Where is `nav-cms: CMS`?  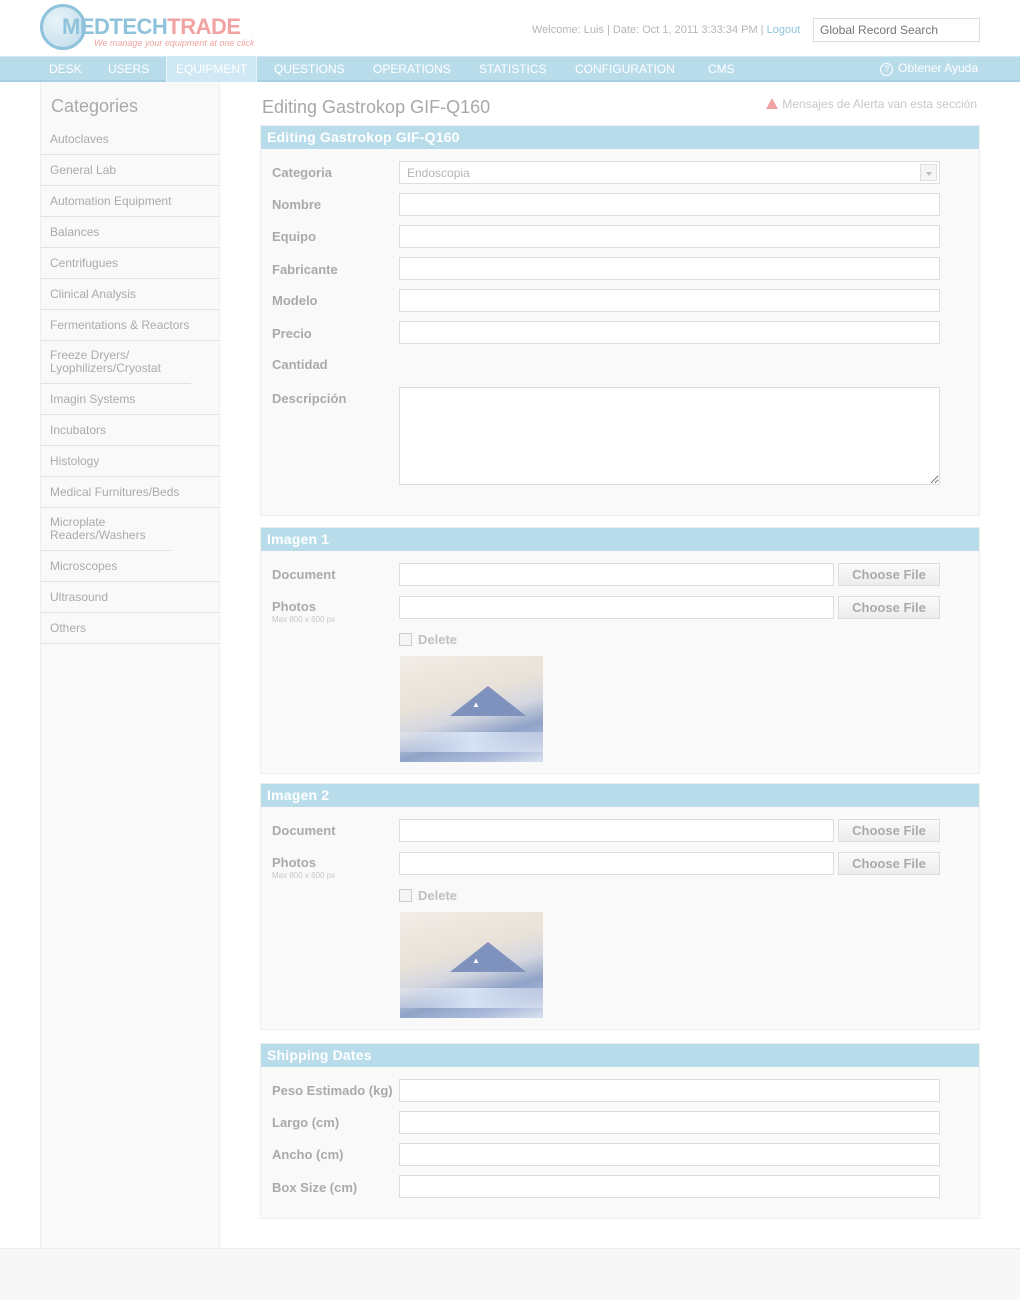
nav-cms: CMS is located at coordinates (721, 69).